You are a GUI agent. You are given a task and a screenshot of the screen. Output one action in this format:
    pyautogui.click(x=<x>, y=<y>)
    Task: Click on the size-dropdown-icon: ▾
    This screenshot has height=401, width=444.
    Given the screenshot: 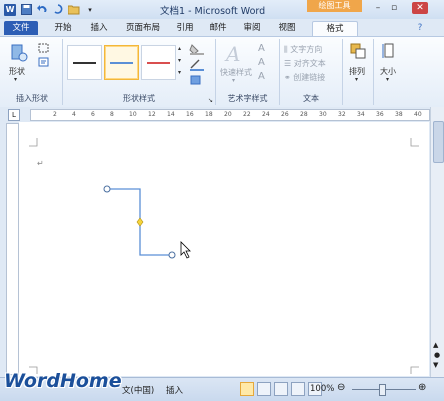 What is the action you would take?
    pyautogui.click(x=387, y=79)
    